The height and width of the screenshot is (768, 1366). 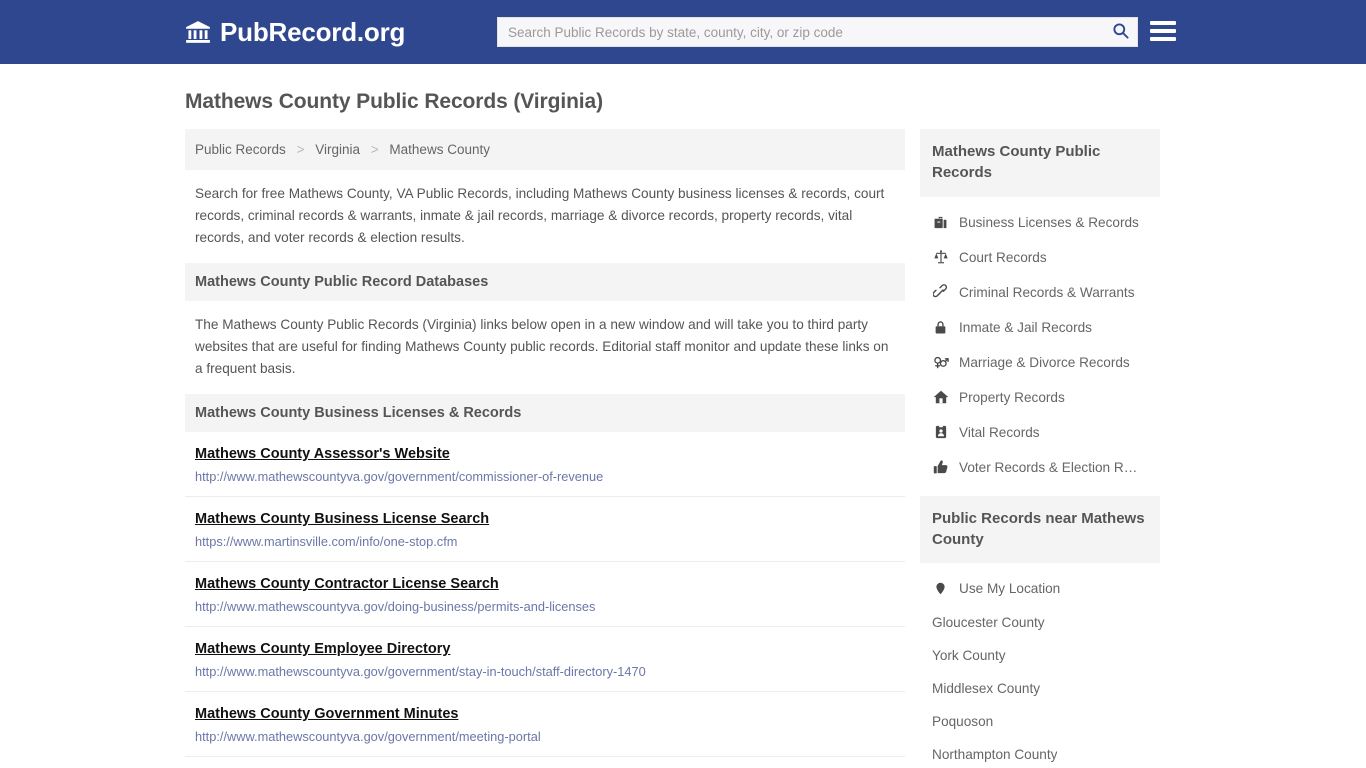 What do you see at coordinates (940, 292) in the screenshot?
I see `handcuffs-icon` at bounding box center [940, 292].